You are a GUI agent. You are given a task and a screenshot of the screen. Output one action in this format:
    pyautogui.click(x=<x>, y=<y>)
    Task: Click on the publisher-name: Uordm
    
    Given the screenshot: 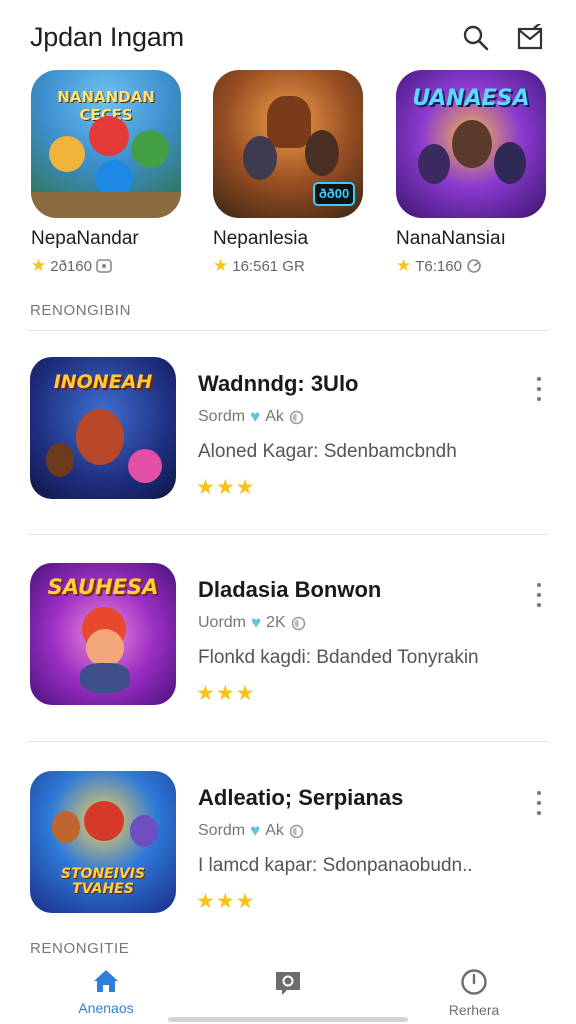 What is the action you would take?
    pyautogui.click(x=222, y=622)
    